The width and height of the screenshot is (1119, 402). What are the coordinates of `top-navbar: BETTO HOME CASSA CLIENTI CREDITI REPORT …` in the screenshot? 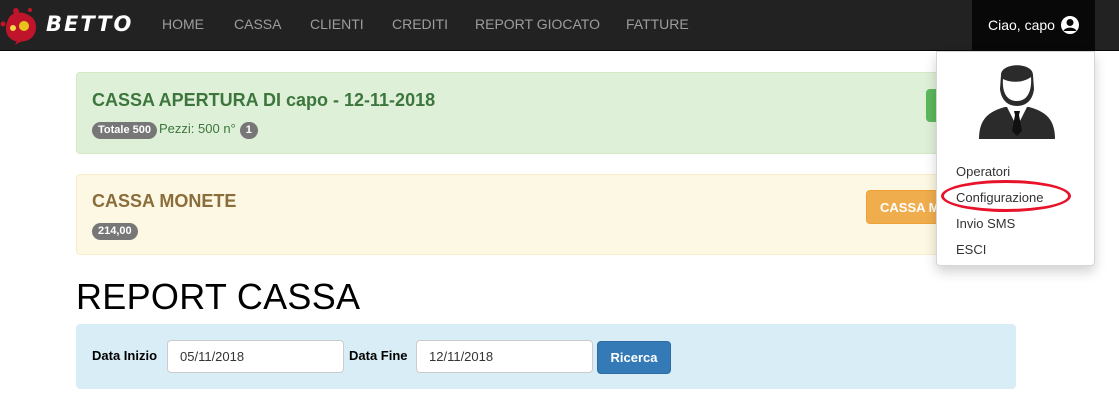 It's located at (559, 25).